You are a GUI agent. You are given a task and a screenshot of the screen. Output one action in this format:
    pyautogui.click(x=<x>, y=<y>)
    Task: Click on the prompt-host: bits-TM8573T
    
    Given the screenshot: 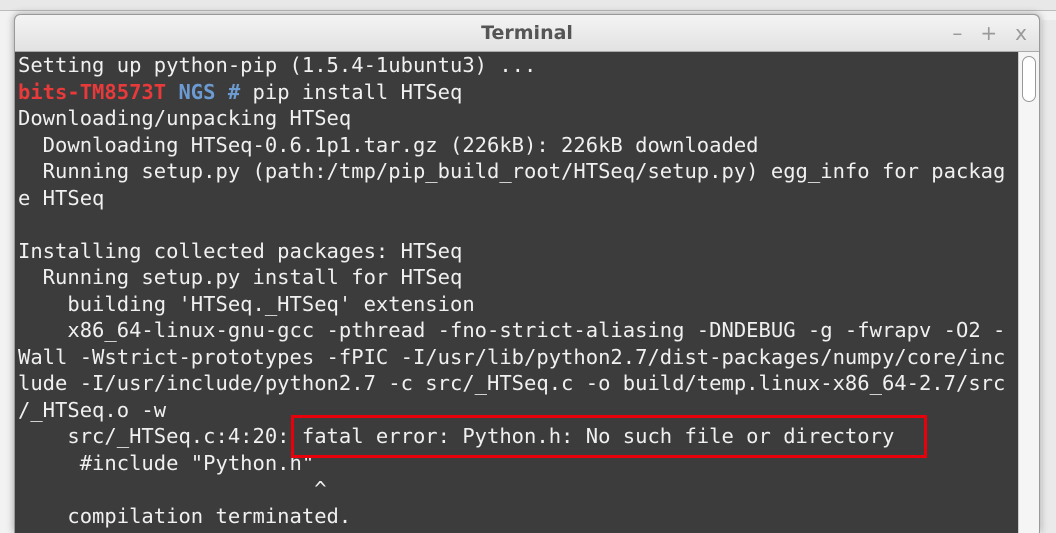 What is the action you would take?
    pyautogui.click(x=92, y=91)
    